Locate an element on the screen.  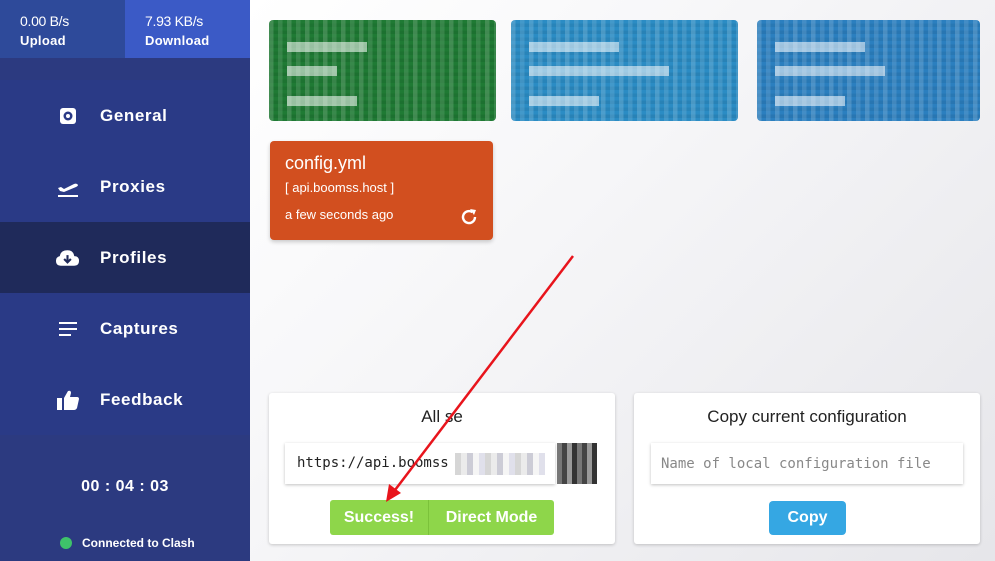
sidebar-item-general: General is located at coordinates (125, 115).